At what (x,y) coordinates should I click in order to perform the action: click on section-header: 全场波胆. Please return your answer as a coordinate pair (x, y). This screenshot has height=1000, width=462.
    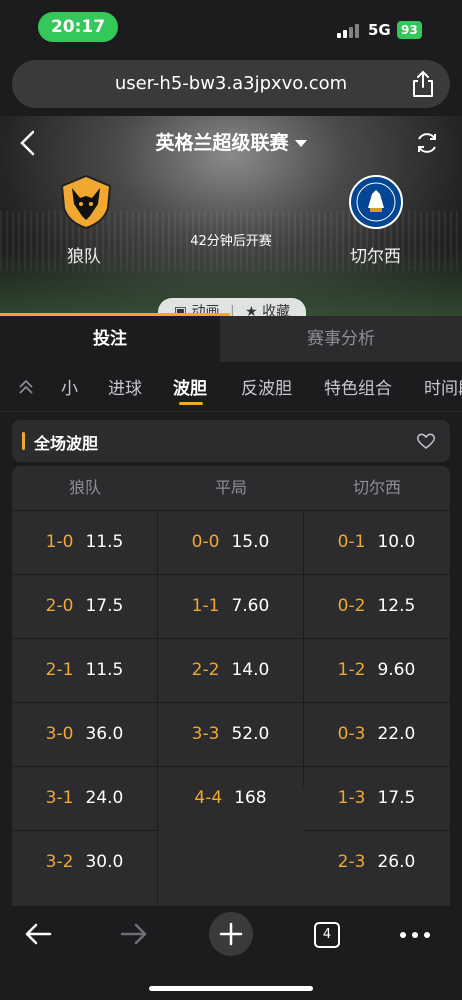
    Looking at the image, I should click on (231, 441).